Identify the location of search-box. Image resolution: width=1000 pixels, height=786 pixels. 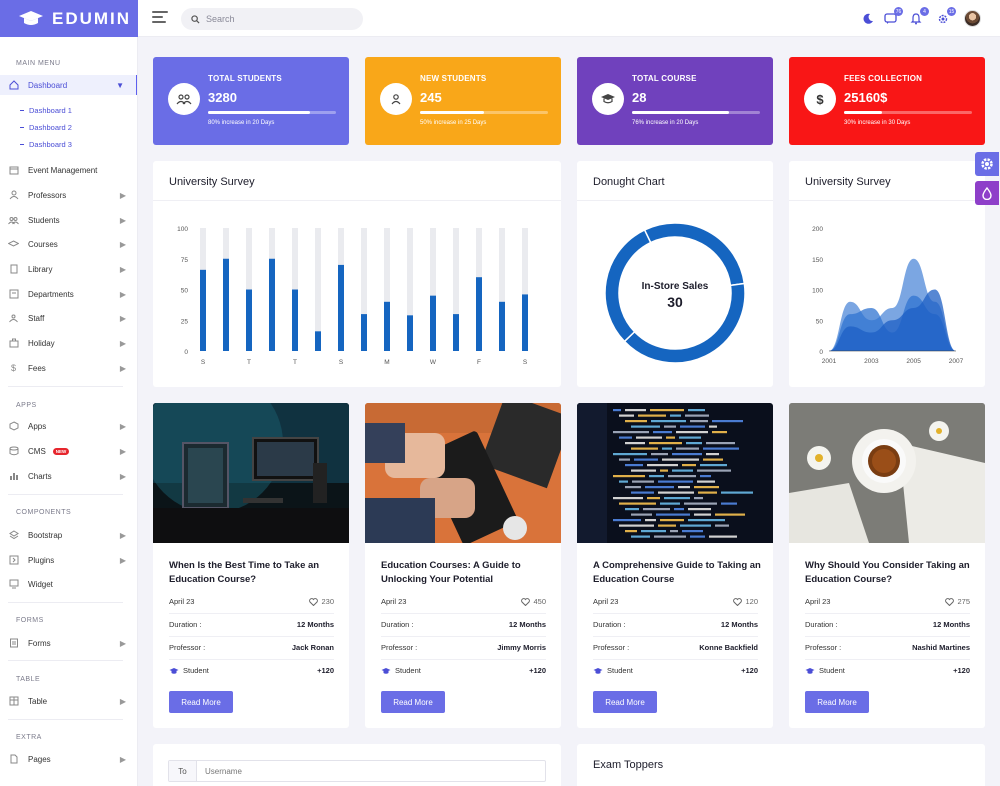
(272, 19).